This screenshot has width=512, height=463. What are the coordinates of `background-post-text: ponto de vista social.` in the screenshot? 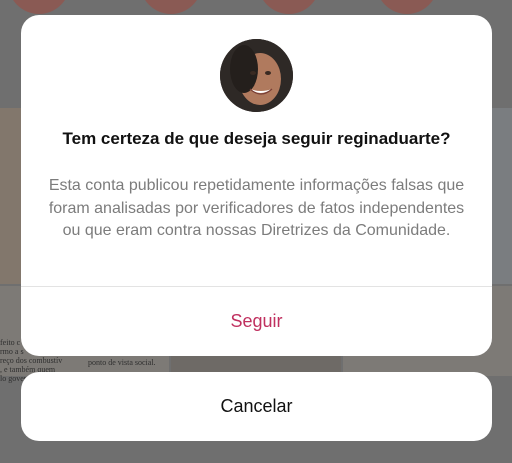 It's located at (122, 362).